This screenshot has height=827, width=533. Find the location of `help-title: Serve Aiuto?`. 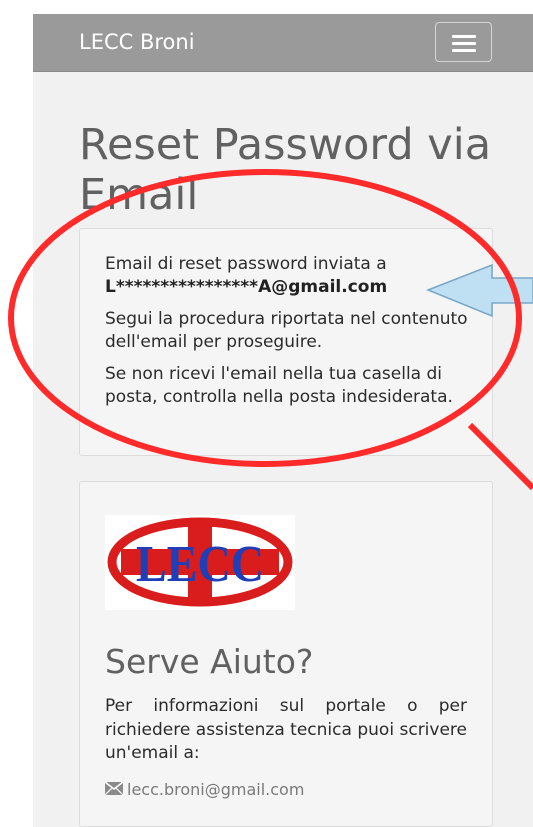

help-title: Serve Aiuto? is located at coordinates (209, 661).